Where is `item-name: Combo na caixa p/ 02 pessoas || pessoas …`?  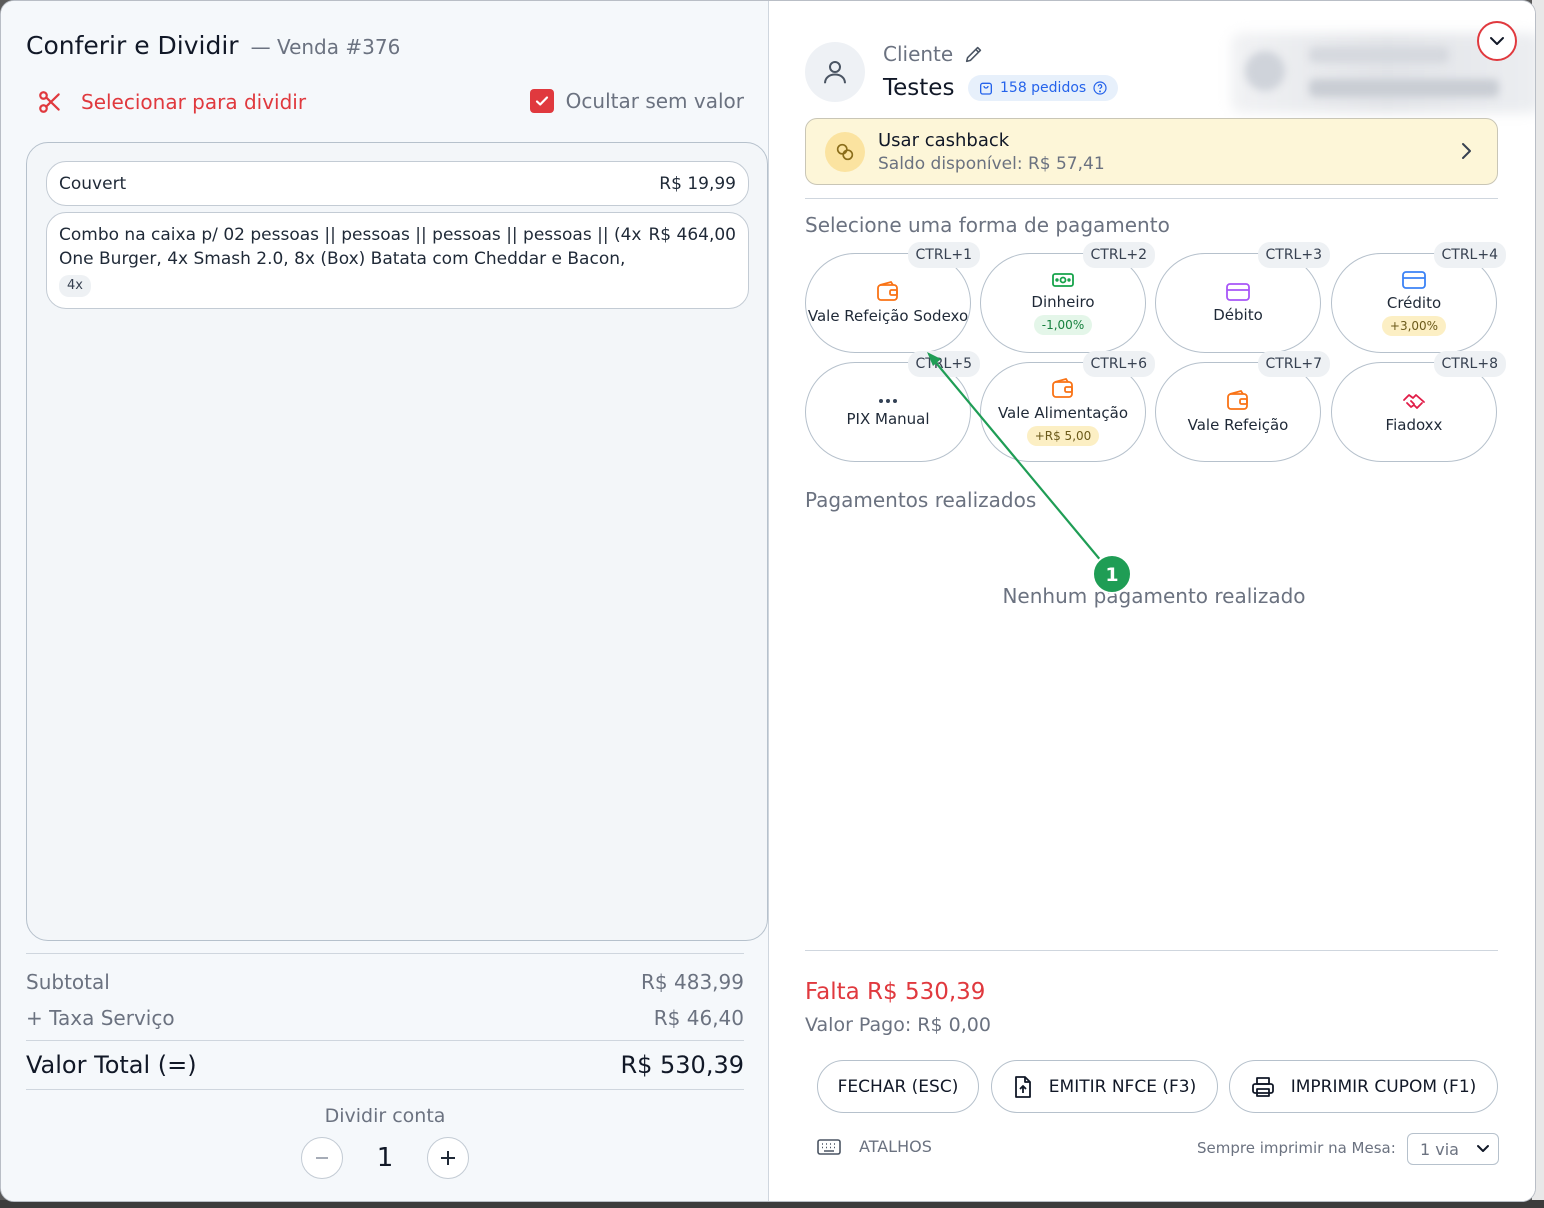
item-name: Combo na caixa p/ 02 pessoas || pessoas … is located at coordinates (350, 247).